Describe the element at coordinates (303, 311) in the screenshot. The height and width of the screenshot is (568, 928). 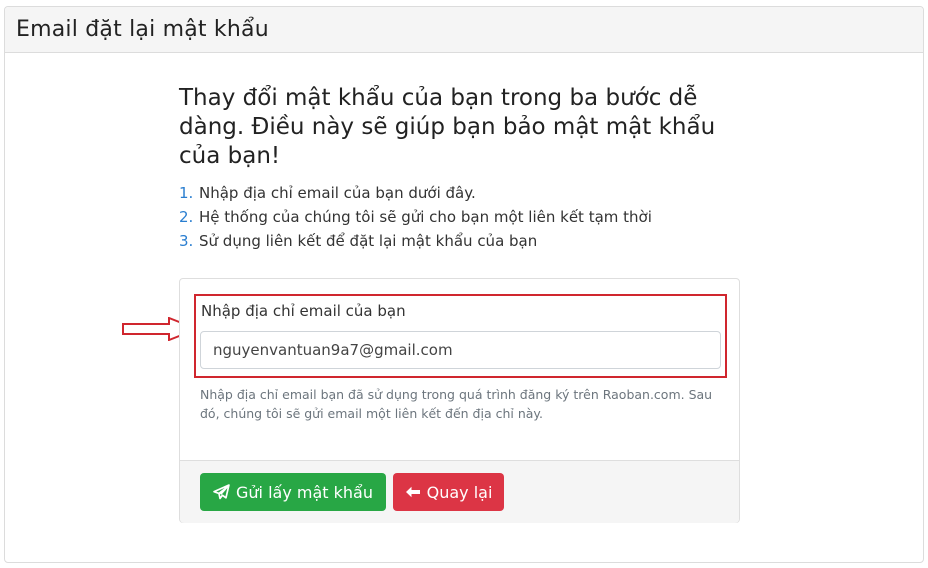
I see `email-field-label: Nhập địa chỉ email của bạn` at that location.